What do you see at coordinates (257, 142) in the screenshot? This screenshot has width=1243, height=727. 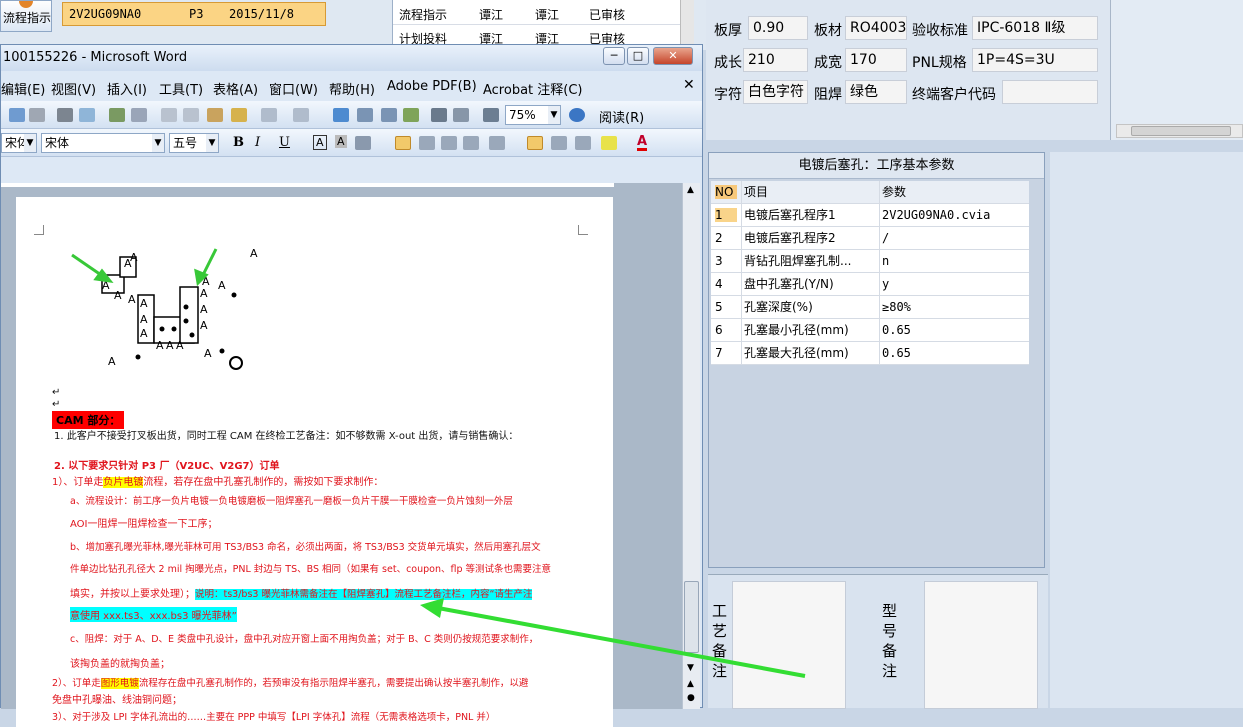 I see `italic-button: I` at bounding box center [257, 142].